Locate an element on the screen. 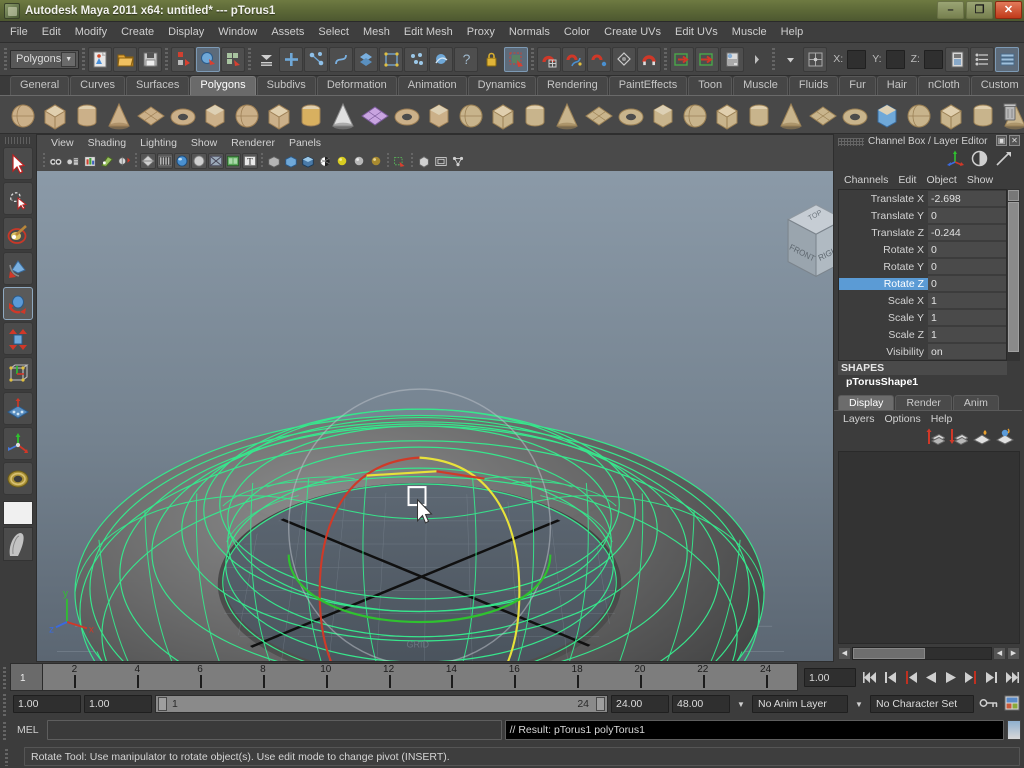  default-light-icon is located at coordinates (291, 161).